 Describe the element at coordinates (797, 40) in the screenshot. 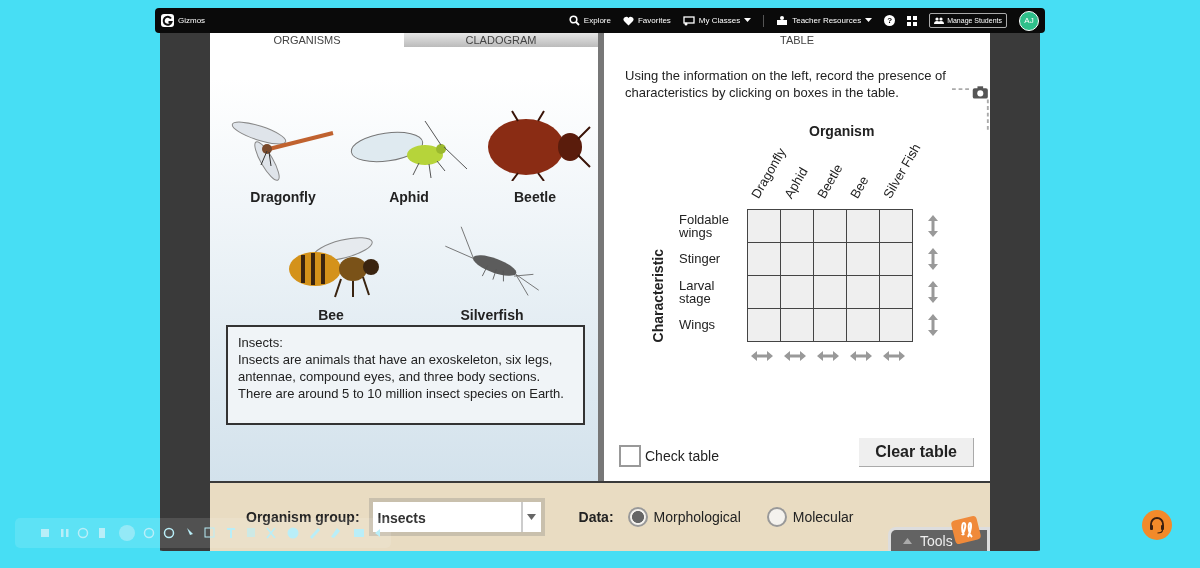

I see `panel-tab: TABLE` at that location.